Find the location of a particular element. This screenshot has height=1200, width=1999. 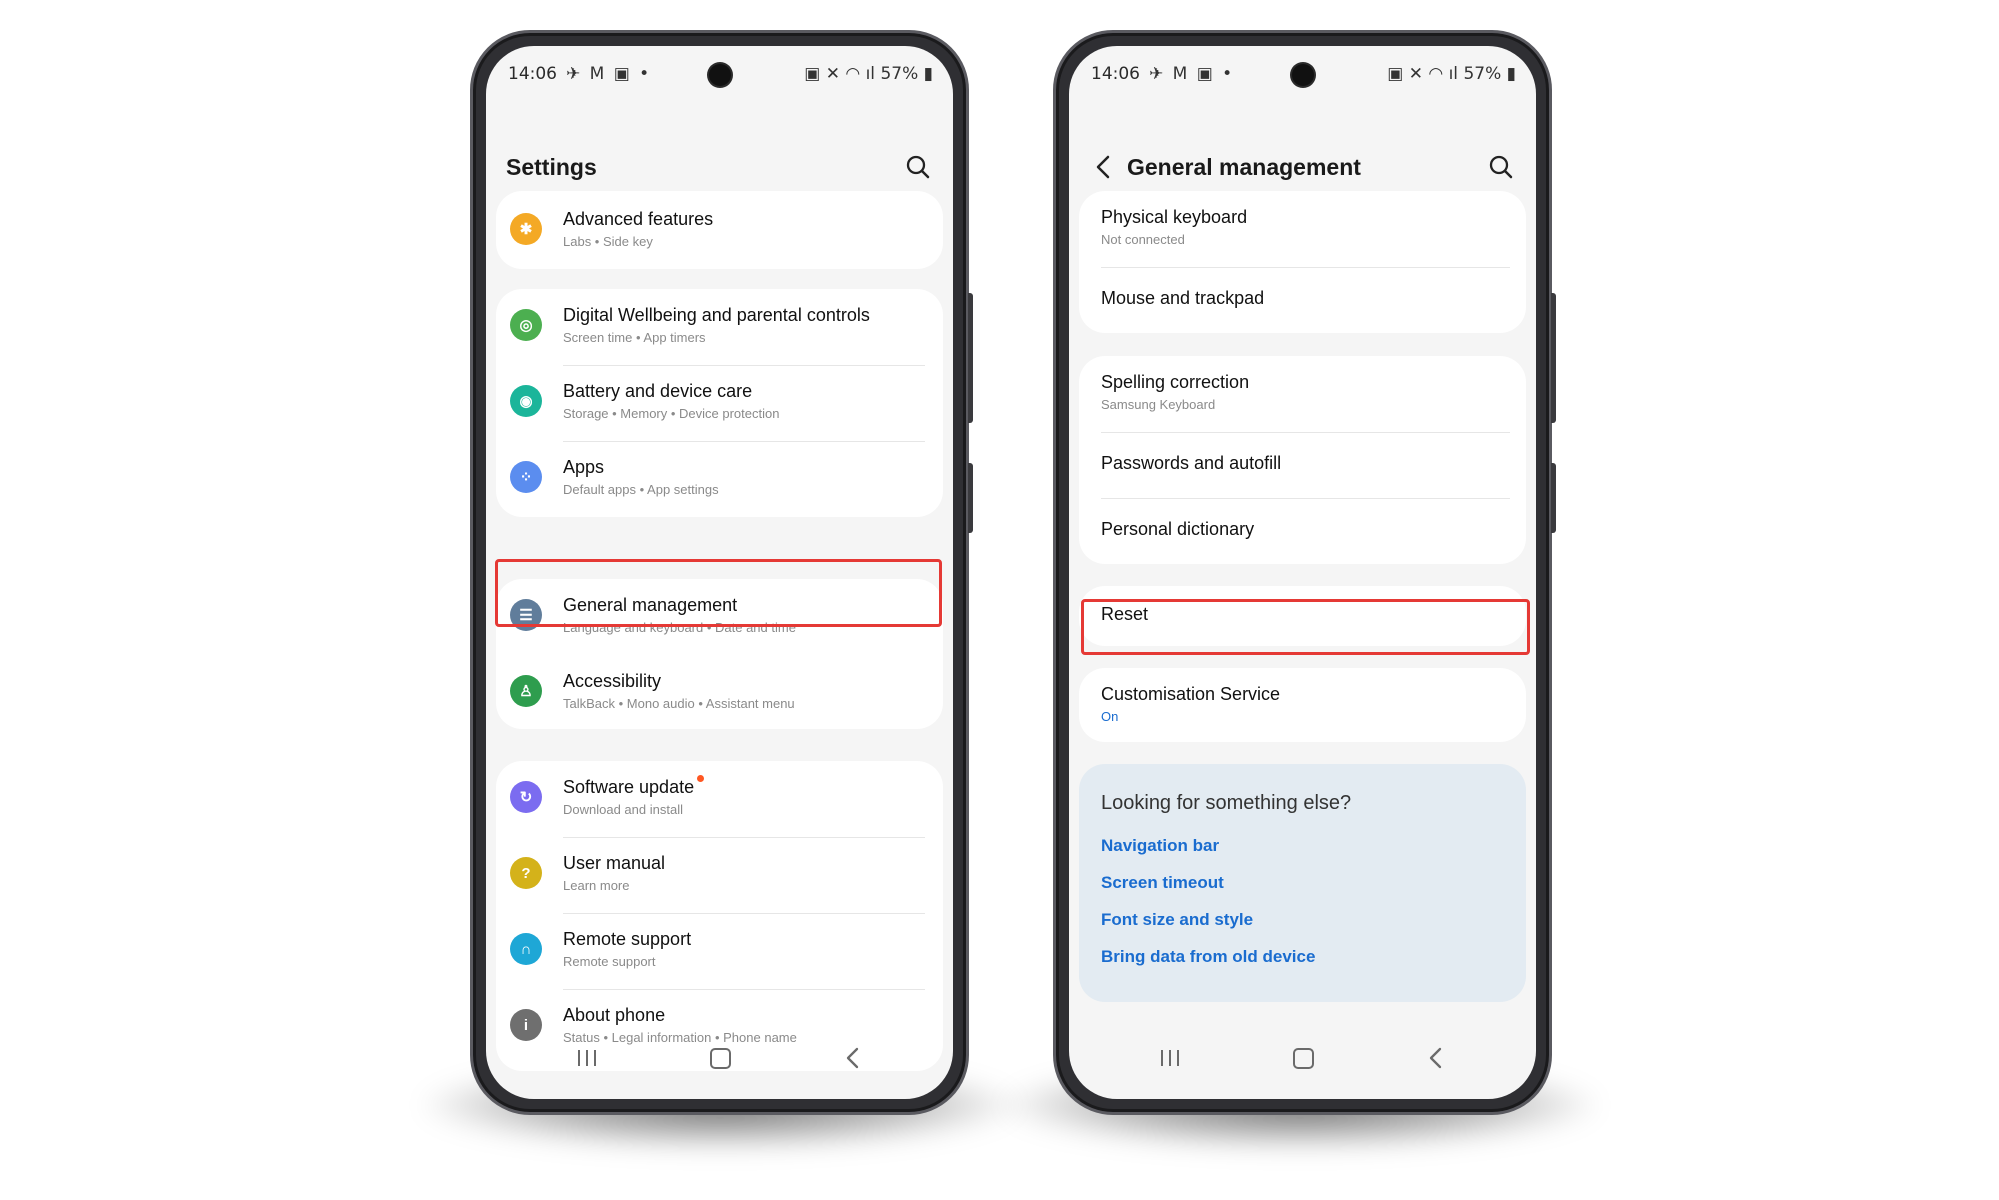

item-label: Battery and device care is located at coordinates (658, 391).